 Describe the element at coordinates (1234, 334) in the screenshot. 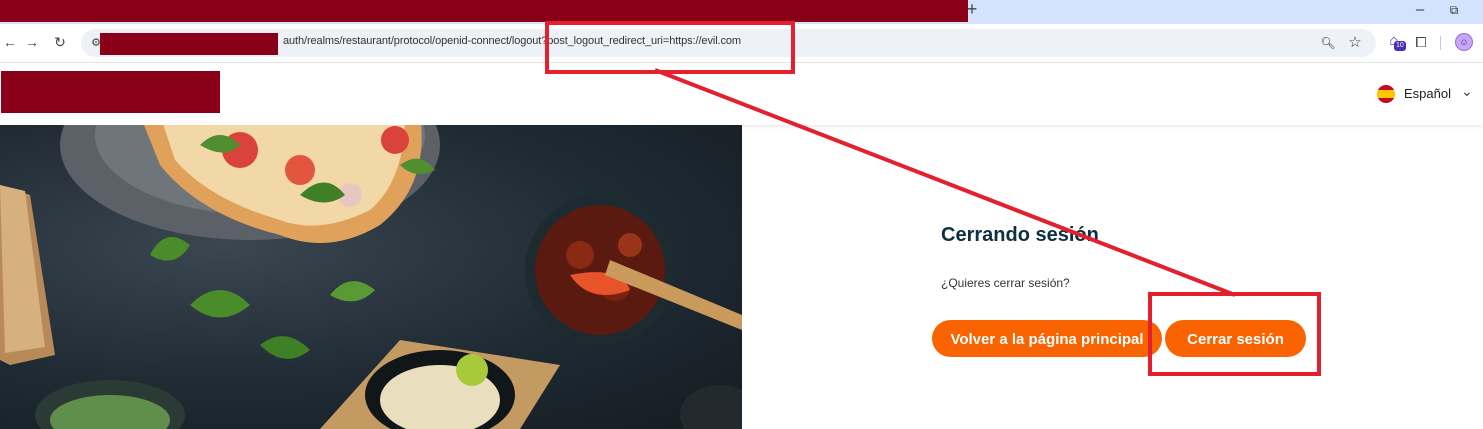

I see `annotation-button-highlight` at that location.